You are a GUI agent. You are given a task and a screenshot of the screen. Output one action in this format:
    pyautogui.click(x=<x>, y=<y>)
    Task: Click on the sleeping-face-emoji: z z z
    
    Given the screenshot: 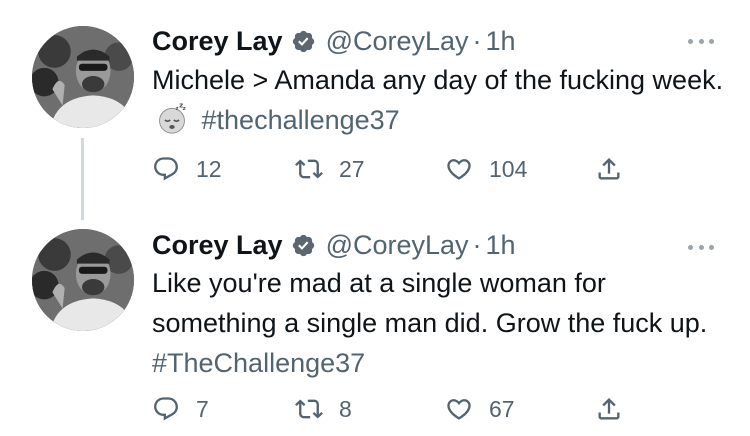 What is the action you would take?
    pyautogui.click(x=172, y=118)
    